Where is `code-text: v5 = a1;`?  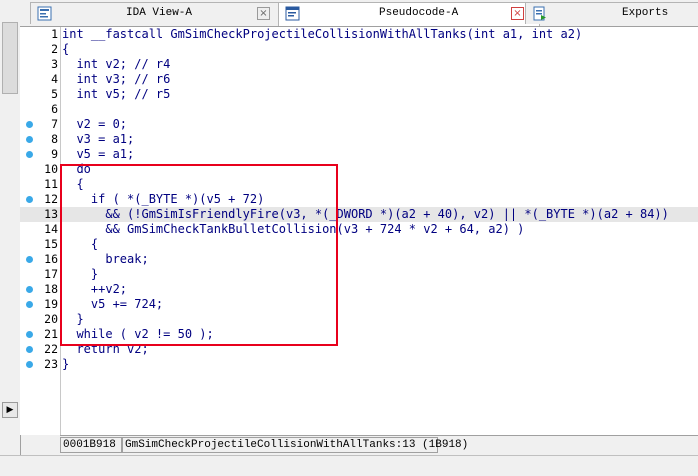
code-text: v5 = a1; is located at coordinates (98, 154).